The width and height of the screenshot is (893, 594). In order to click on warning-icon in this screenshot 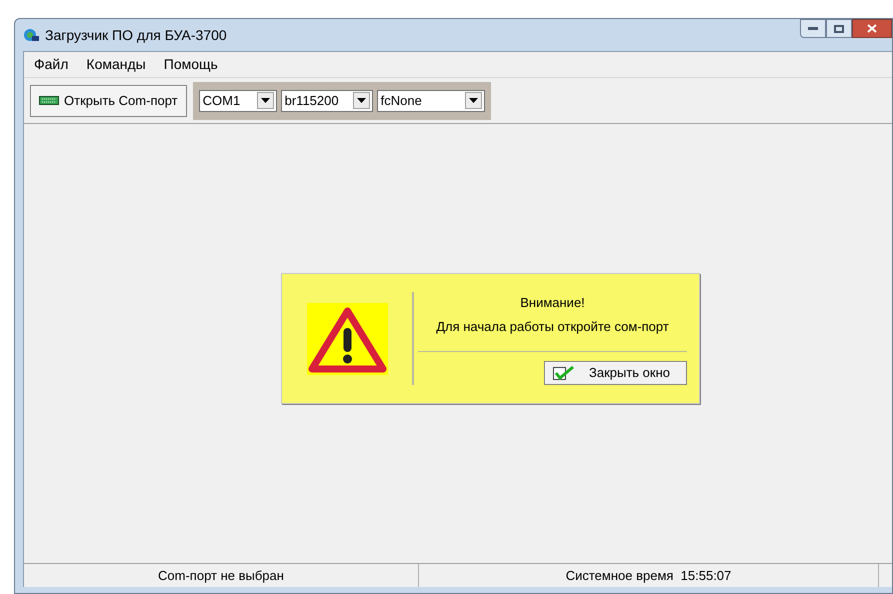, I will do `click(347, 338)`.